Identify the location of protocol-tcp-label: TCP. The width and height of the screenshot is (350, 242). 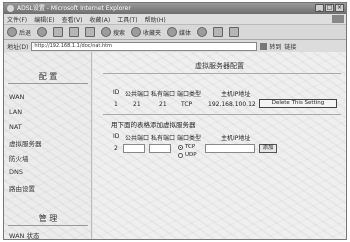
(190, 147).